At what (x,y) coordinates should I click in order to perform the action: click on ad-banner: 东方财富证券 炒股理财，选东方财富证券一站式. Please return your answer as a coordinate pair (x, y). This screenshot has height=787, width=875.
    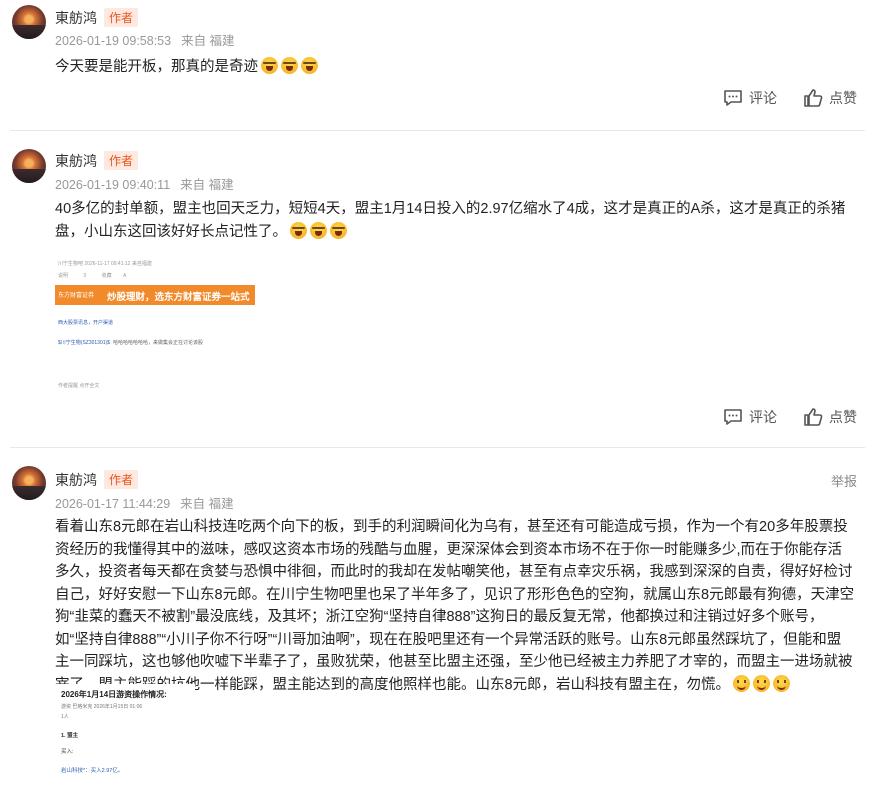
    Looking at the image, I should click on (155, 295).